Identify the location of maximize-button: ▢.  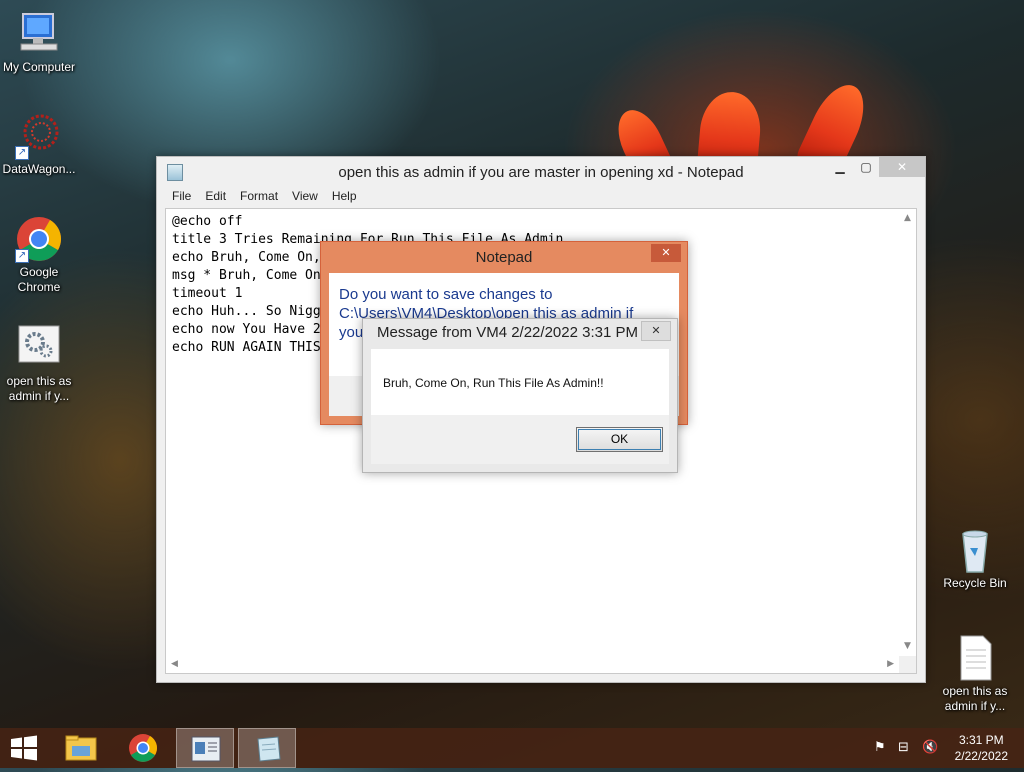
(866, 167).